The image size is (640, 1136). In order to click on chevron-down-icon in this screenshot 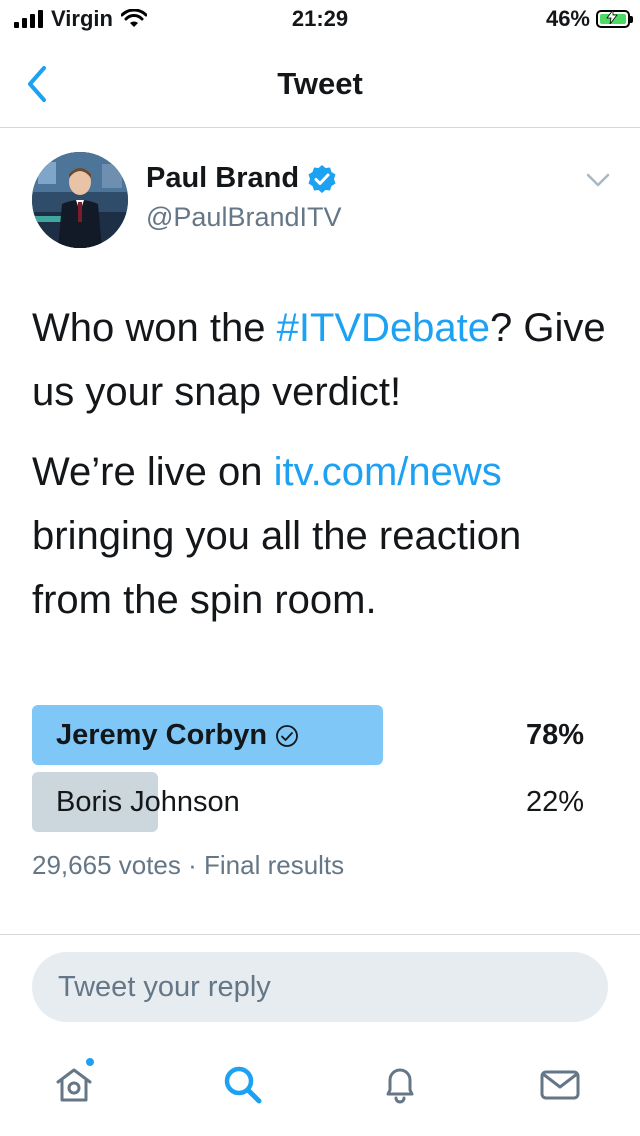, I will do `click(598, 180)`.